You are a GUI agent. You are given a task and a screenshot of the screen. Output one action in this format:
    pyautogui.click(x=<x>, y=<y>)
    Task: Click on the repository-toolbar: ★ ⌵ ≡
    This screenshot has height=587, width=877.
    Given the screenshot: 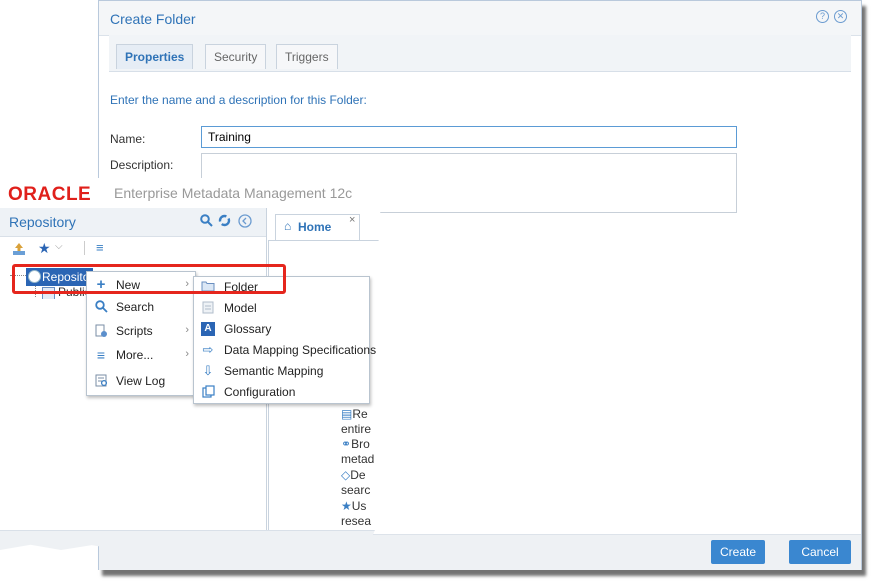 What is the action you would take?
    pyautogui.click(x=133, y=249)
    